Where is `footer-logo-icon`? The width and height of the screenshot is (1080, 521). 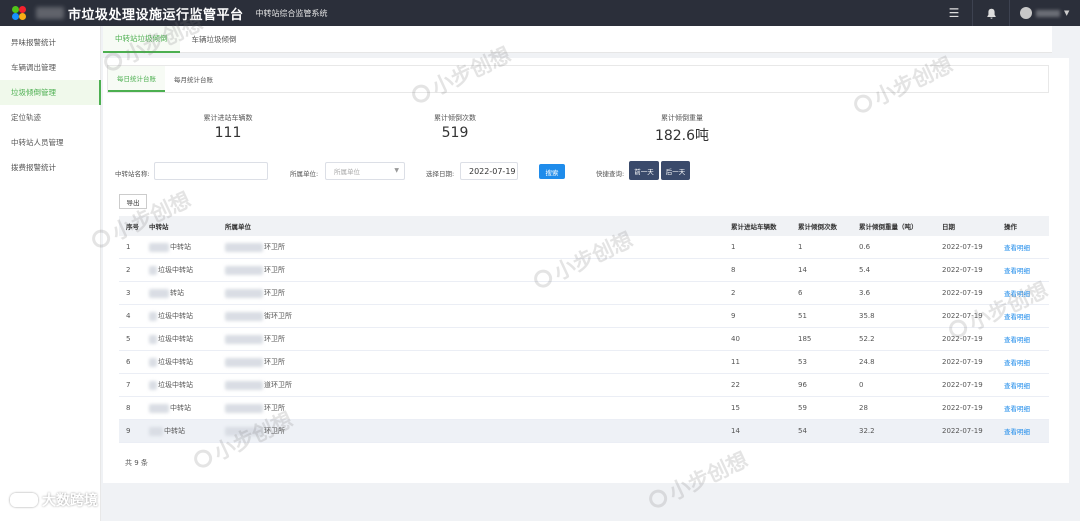 footer-logo-icon is located at coordinates (24, 500).